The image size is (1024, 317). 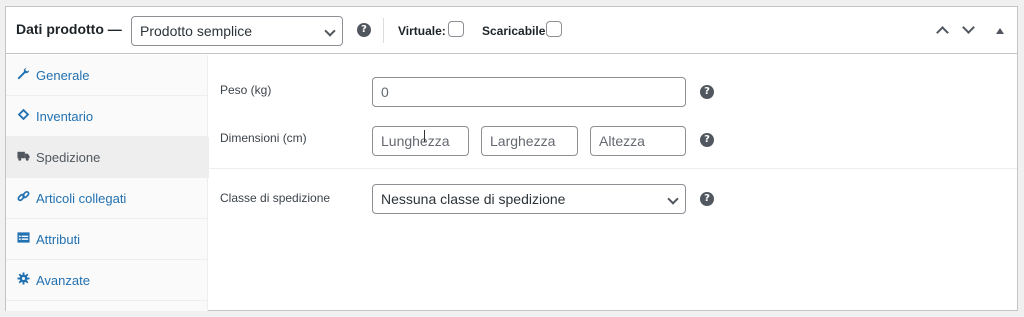 I want to click on shipping-class-label: Classe di spedizione, so click(x=275, y=198).